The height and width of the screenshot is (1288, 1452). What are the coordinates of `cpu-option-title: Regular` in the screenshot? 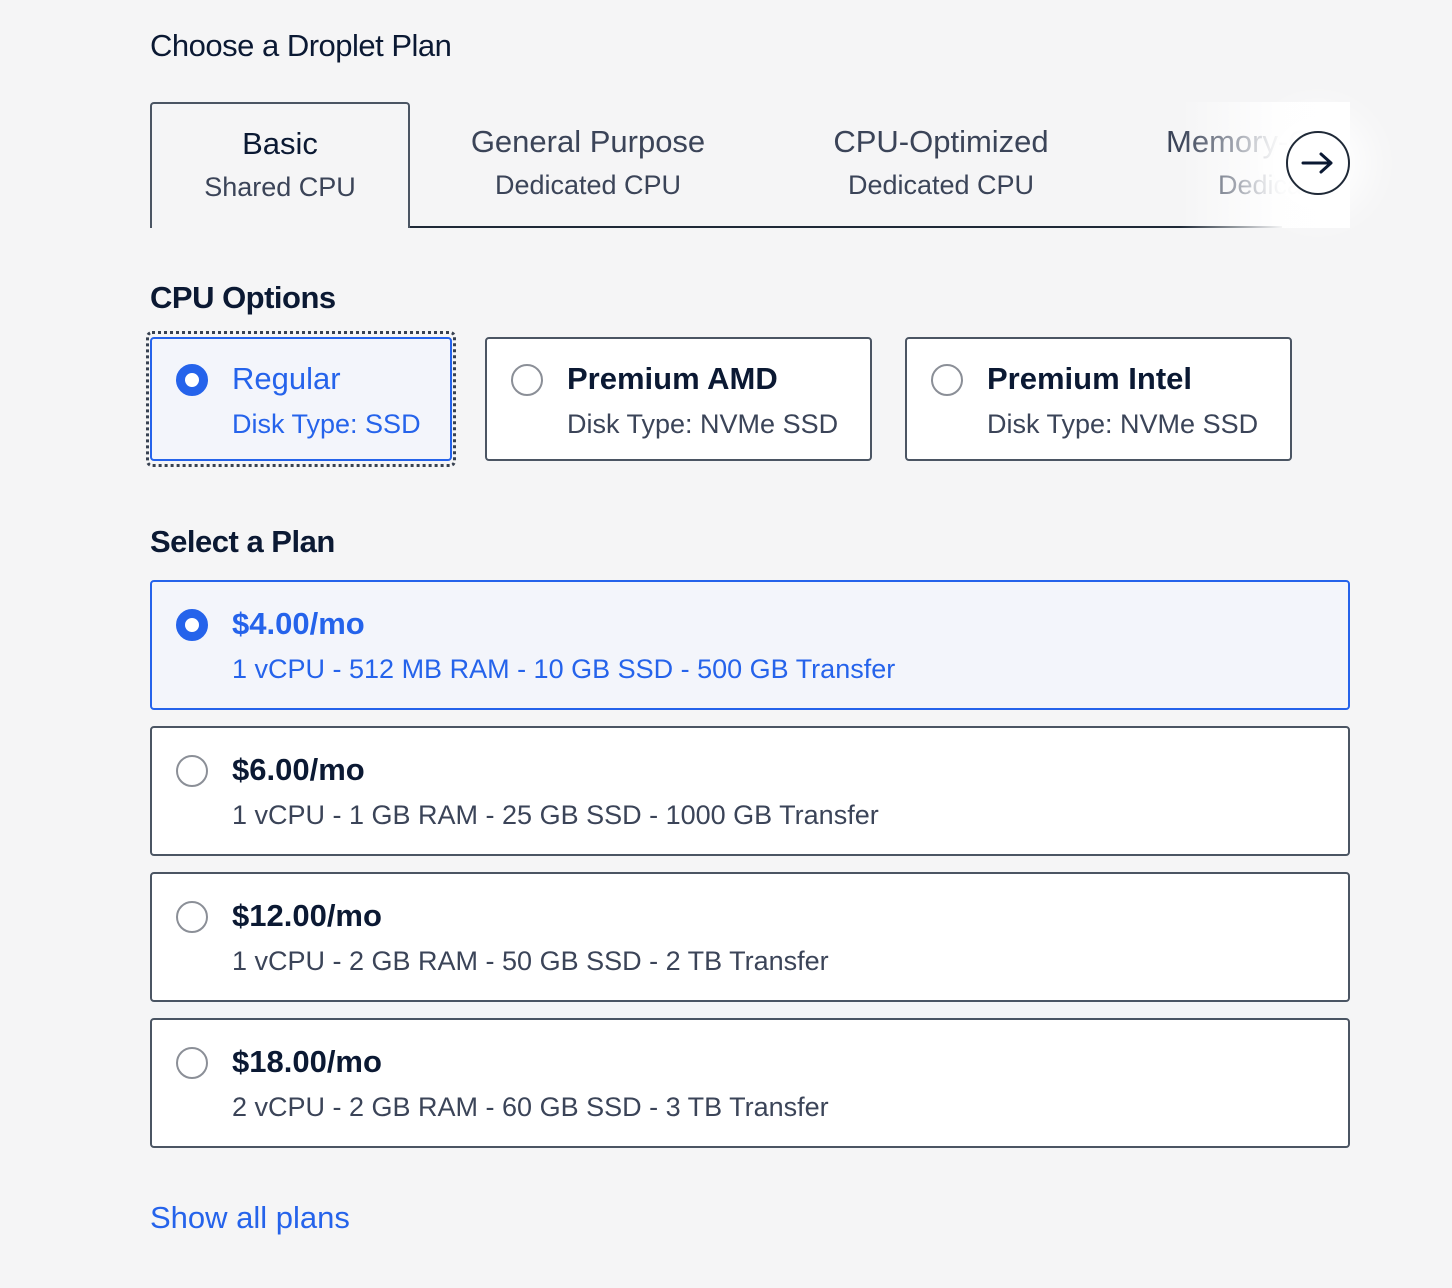 It's located at (286, 378).